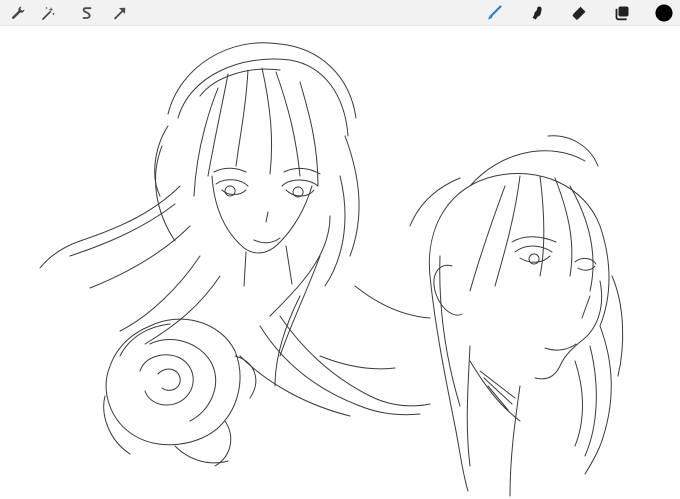 The image size is (680, 499). I want to click on magic-wand-icon, so click(48, 13).